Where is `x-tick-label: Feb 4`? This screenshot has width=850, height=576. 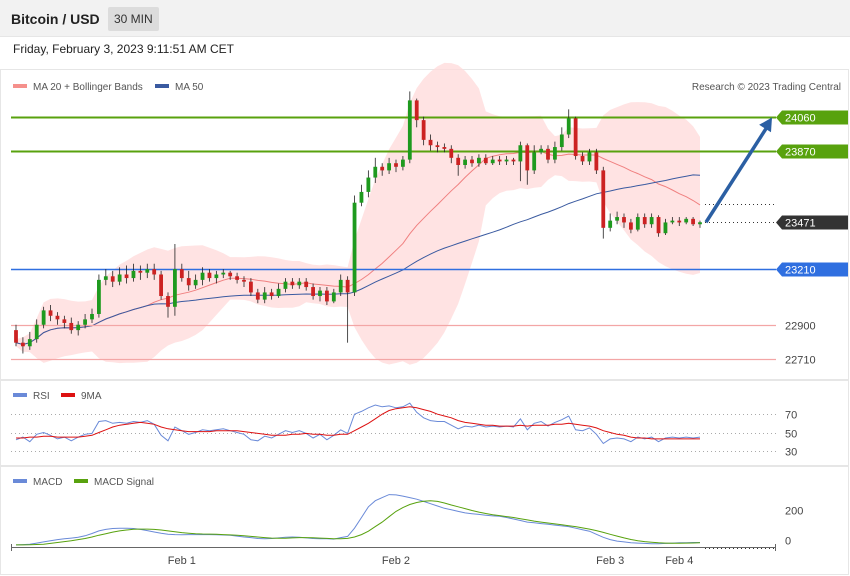
x-tick-label: Feb 4 is located at coordinates (679, 561).